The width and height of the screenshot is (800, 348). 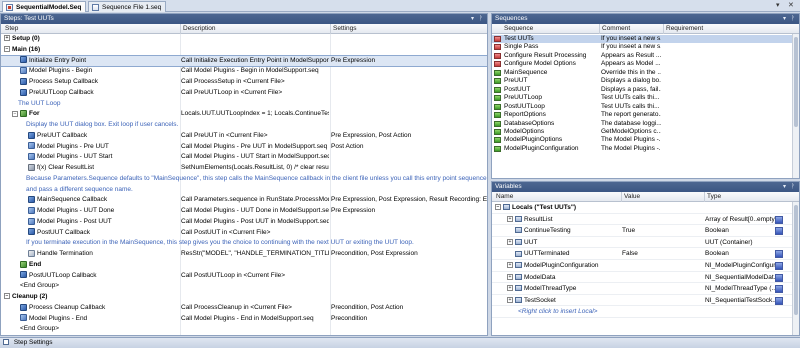 What do you see at coordinates (90, 308) in the screenshot?
I see `step-name-cell: Process Cleanup Callback` at bounding box center [90, 308].